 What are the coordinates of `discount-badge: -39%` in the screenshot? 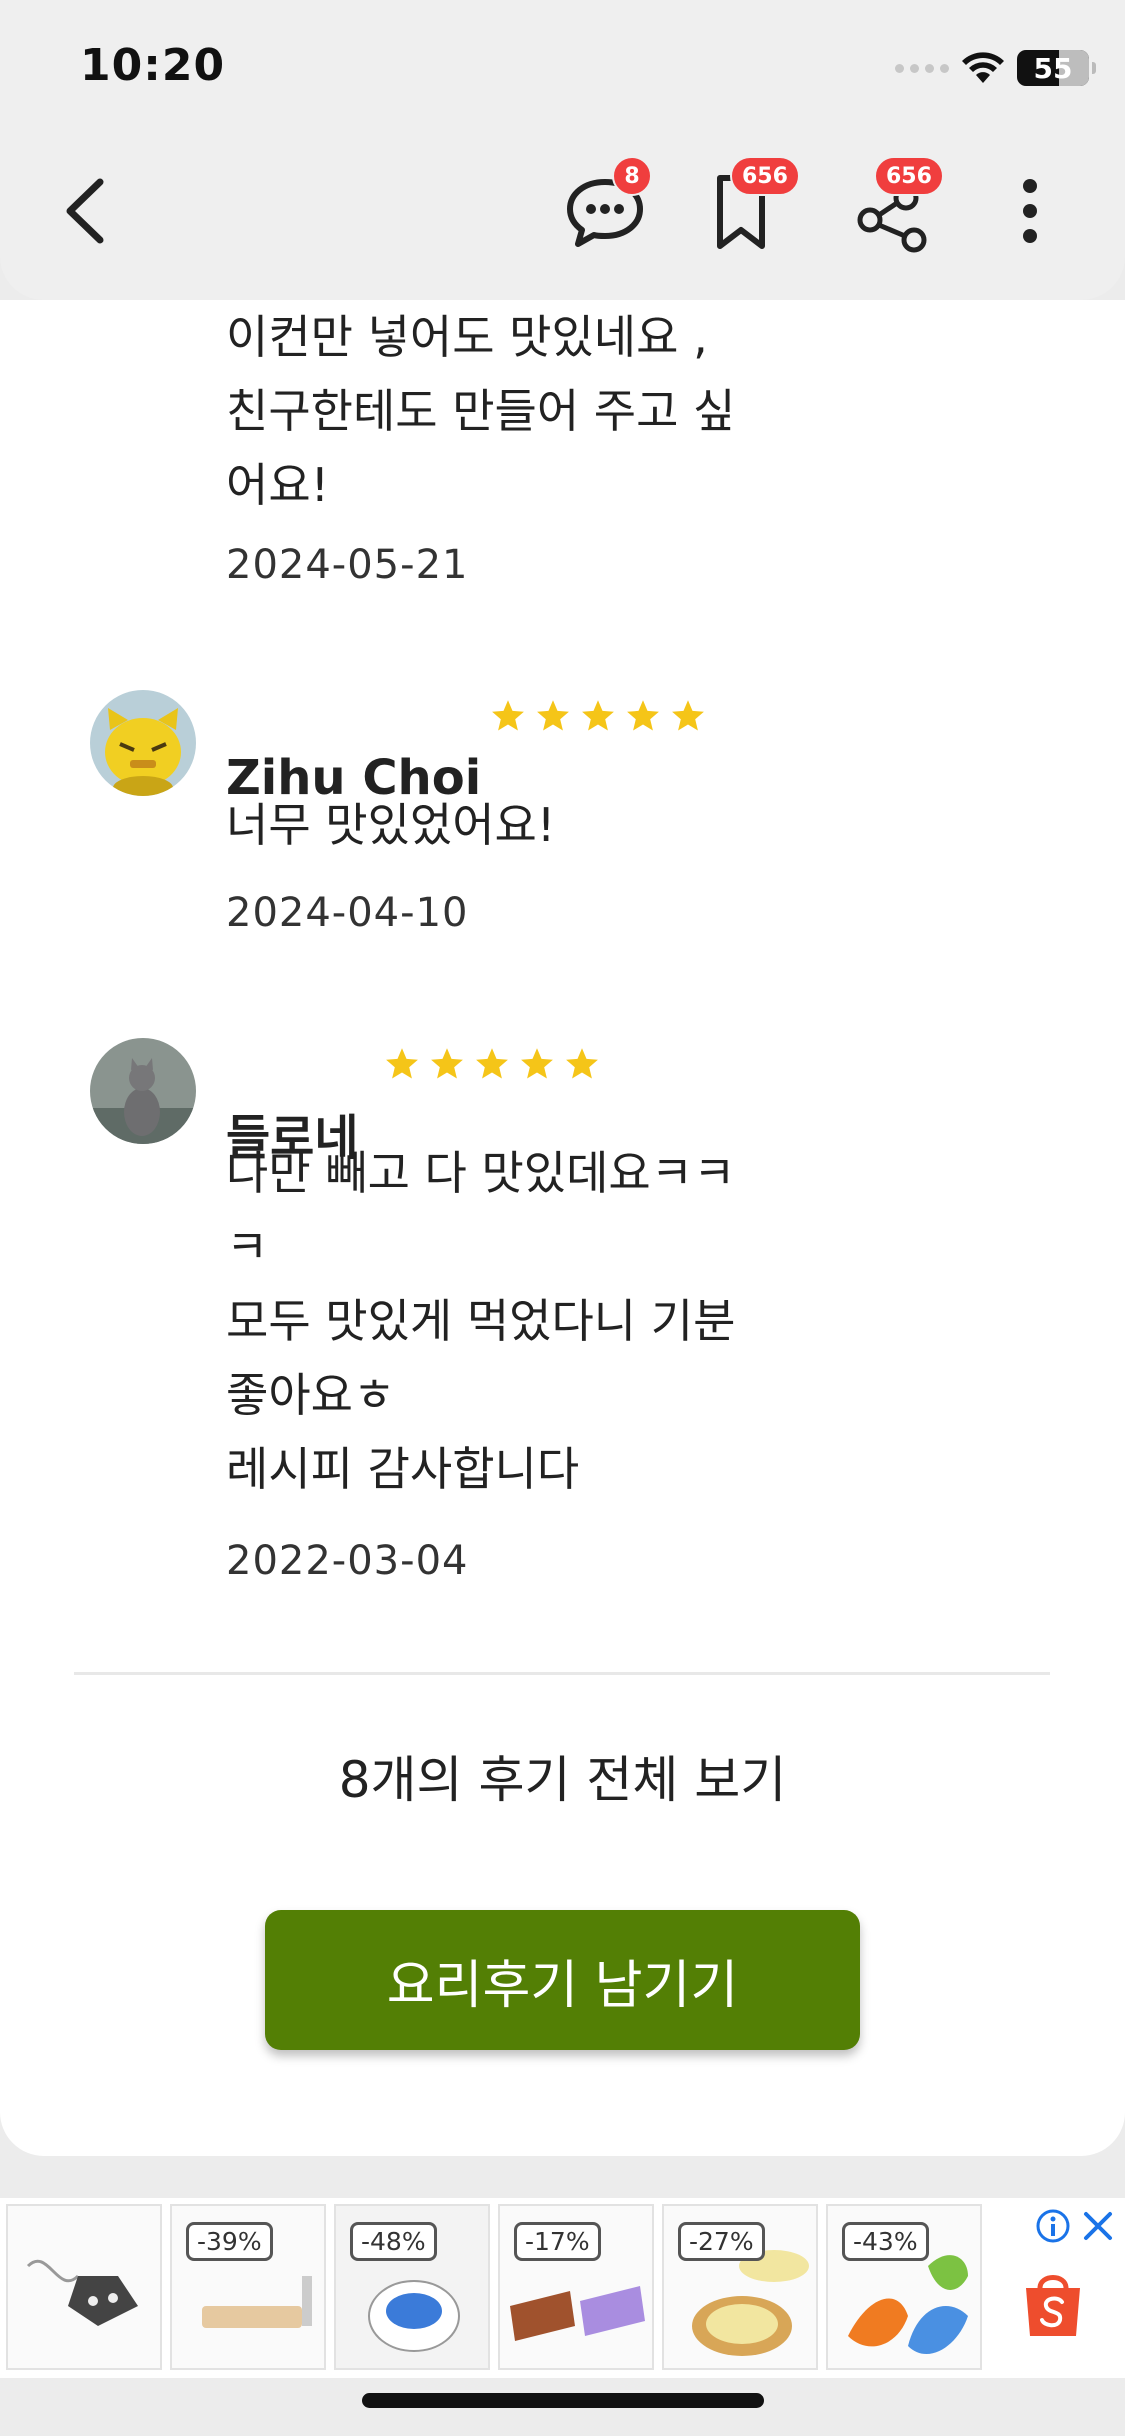 It's located at (229, 2241).